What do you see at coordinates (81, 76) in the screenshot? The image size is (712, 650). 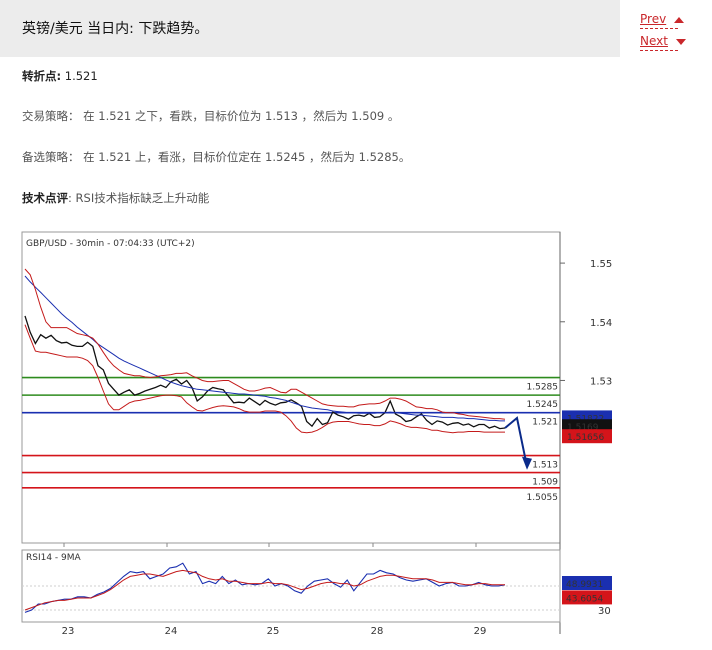 I see `pivot-value: 1.521` at bounding box center [81, 76].